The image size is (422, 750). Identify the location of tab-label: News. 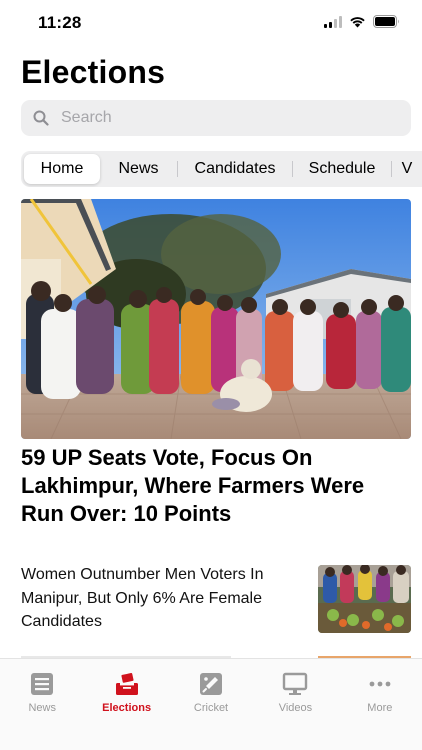
(138, 168).